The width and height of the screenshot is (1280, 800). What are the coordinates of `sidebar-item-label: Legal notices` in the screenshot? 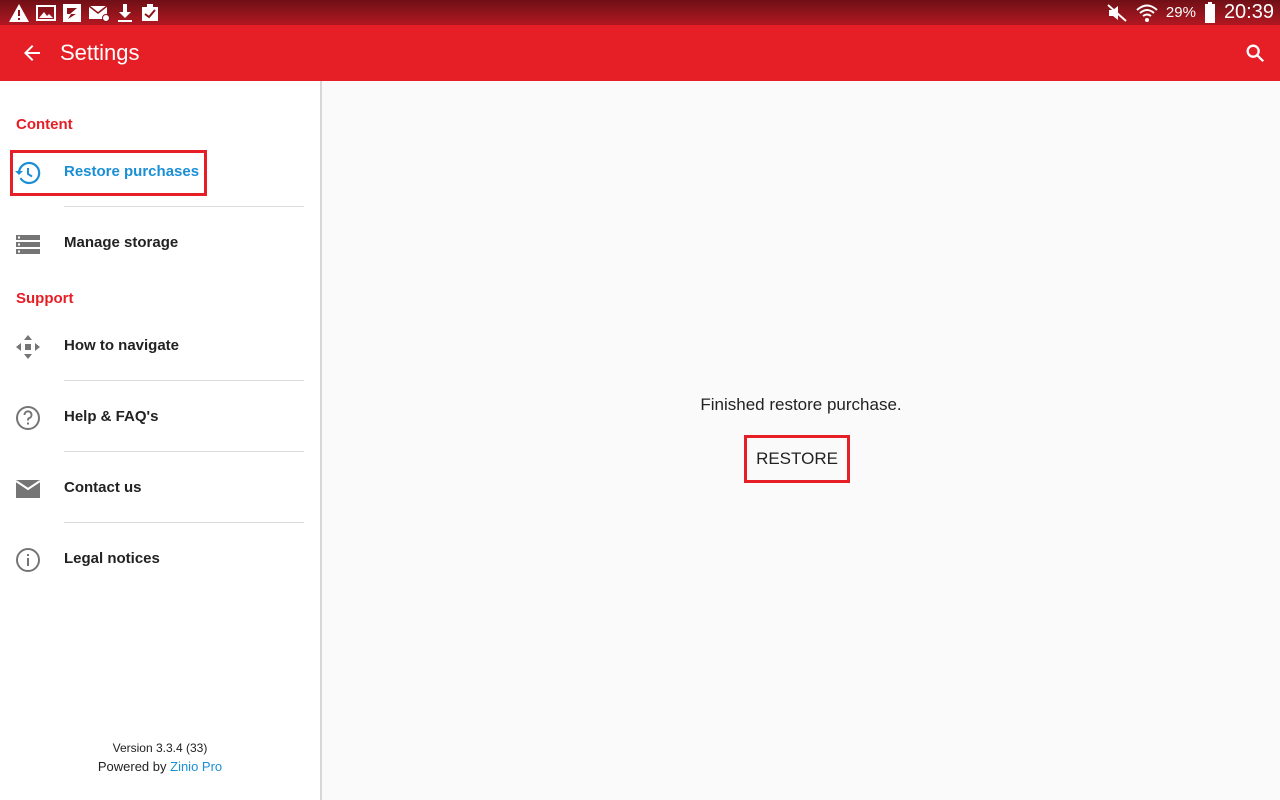 It's located at (112, 558).